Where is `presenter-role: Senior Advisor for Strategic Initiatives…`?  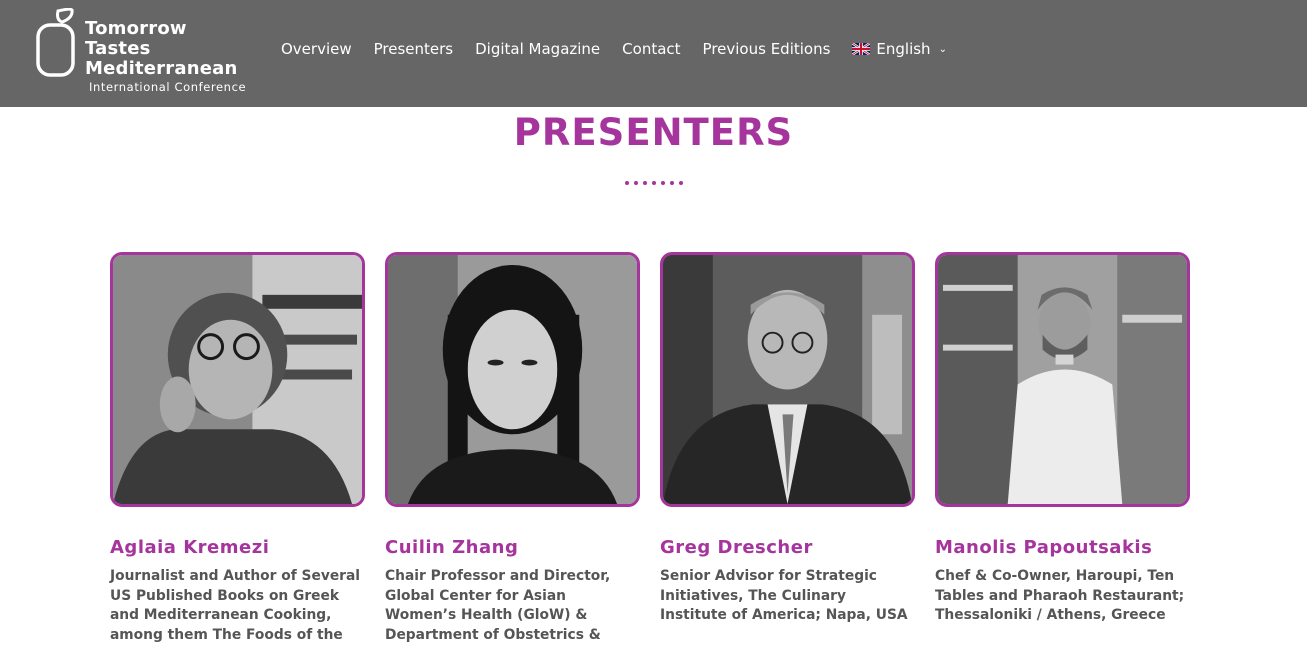 presenter-role: Senior Advisor for Strategic Initiatives… is located at coordinates (784, 595).